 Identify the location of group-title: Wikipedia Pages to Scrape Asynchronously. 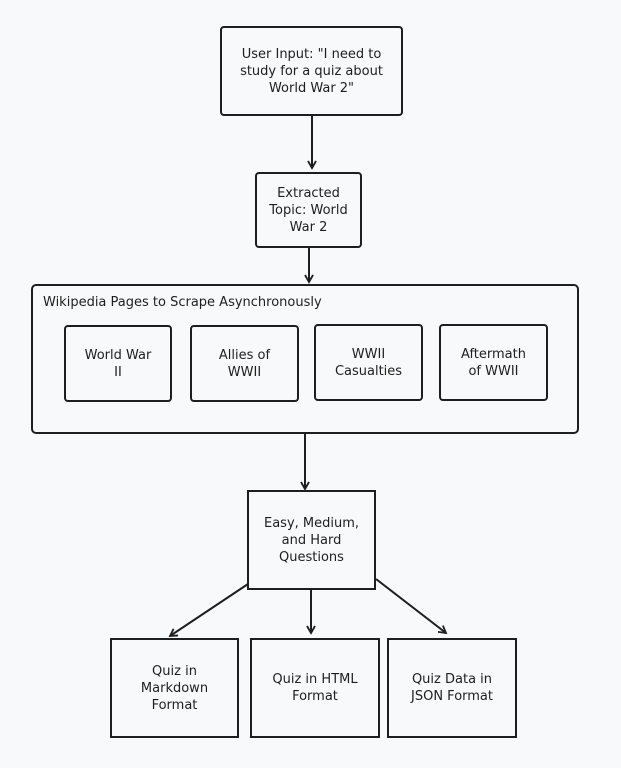
(182, 302).